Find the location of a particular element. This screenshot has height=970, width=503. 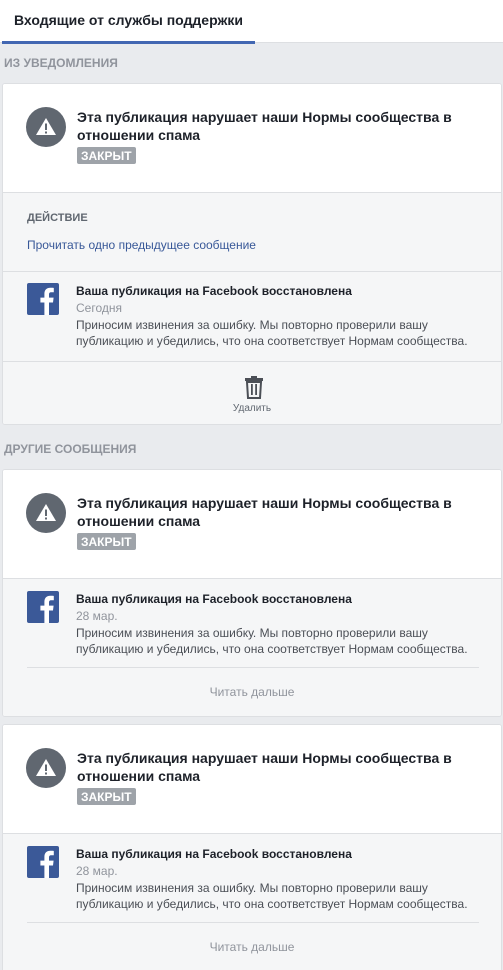

delete-label: Удалить is located at coordinates (252, 408).